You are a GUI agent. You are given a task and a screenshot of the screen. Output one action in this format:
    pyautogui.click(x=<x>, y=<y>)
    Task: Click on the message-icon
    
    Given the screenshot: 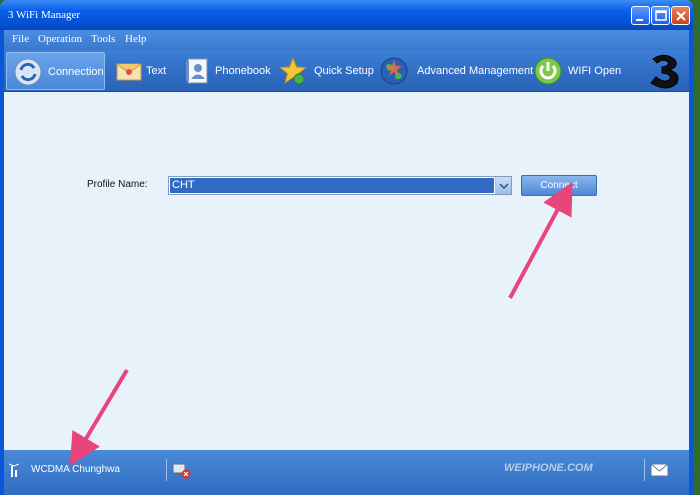 What is the action you would take?
    pyautogui.click(x=660, y=470)
    